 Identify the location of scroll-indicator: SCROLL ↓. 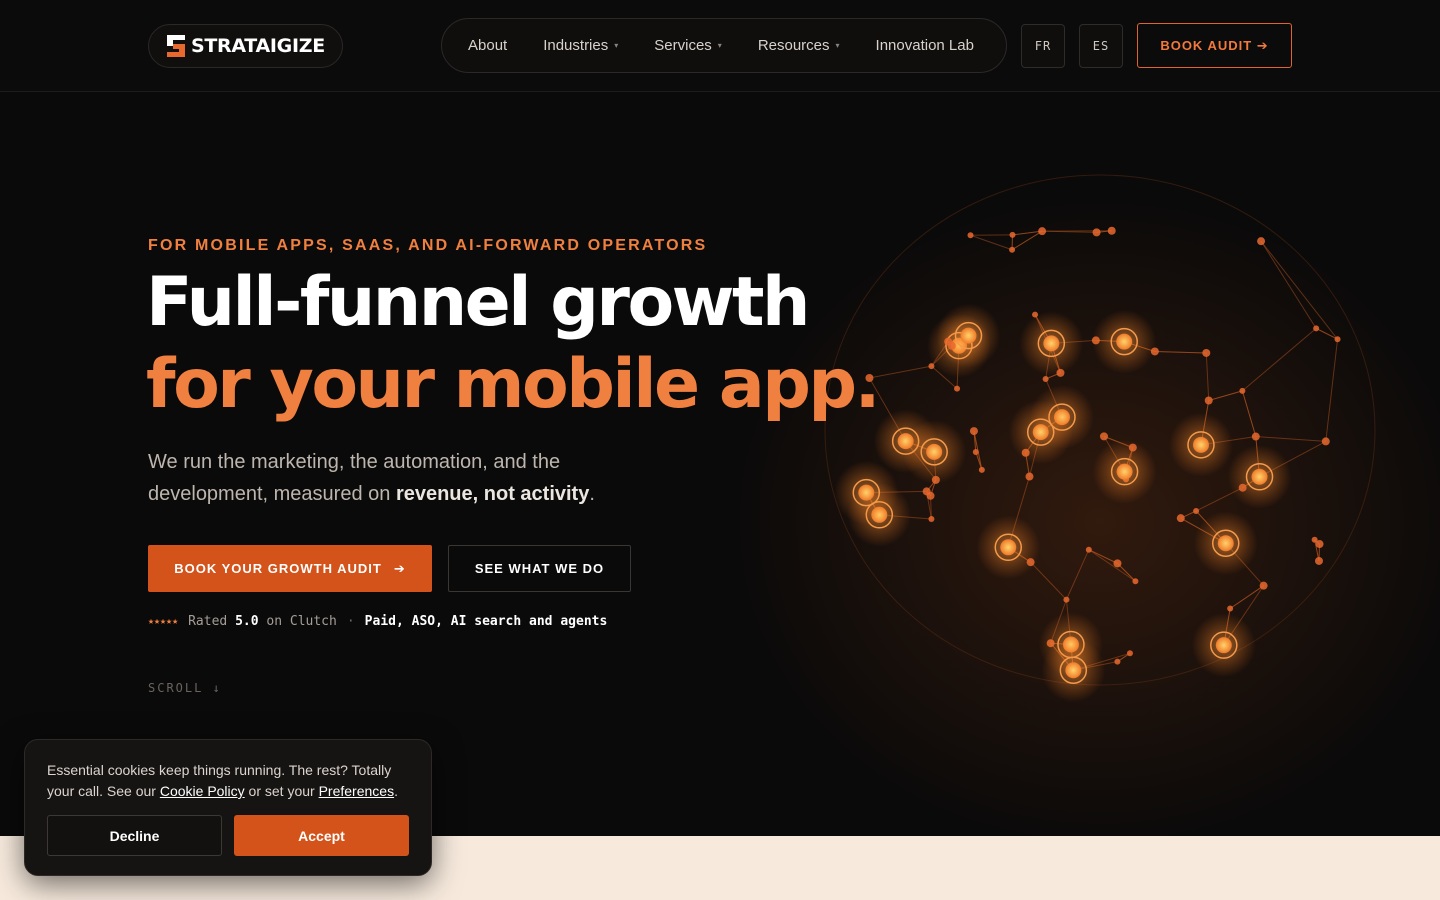
(185, 688).